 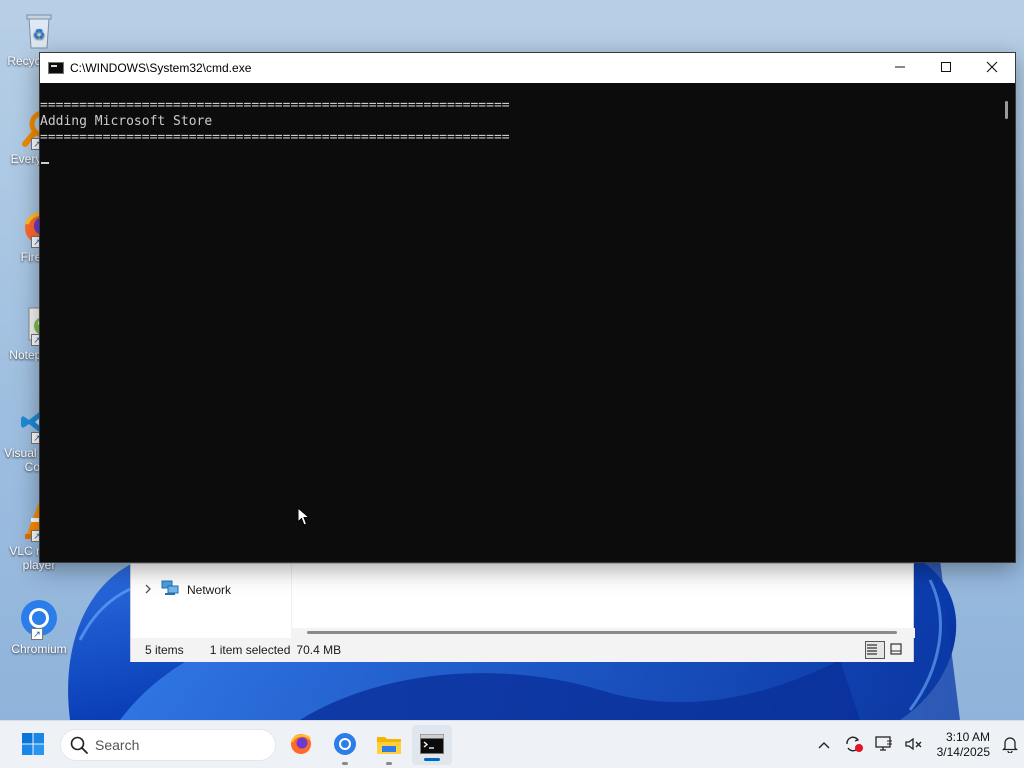 I want to click on navigation-pane: Network, so click(x=211, y=601).